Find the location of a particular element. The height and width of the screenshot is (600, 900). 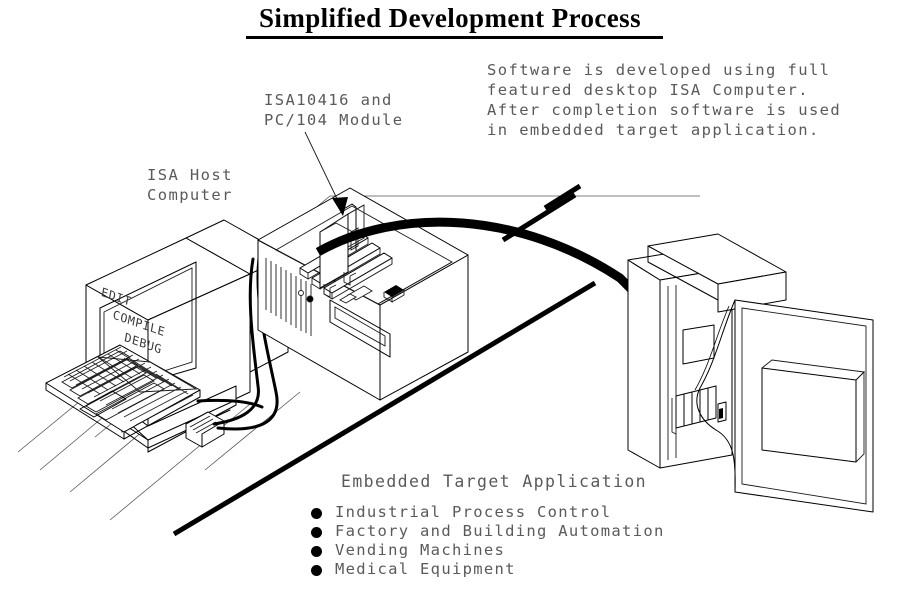

list-item: Medical Equipment is located at coordinates (488, 569).